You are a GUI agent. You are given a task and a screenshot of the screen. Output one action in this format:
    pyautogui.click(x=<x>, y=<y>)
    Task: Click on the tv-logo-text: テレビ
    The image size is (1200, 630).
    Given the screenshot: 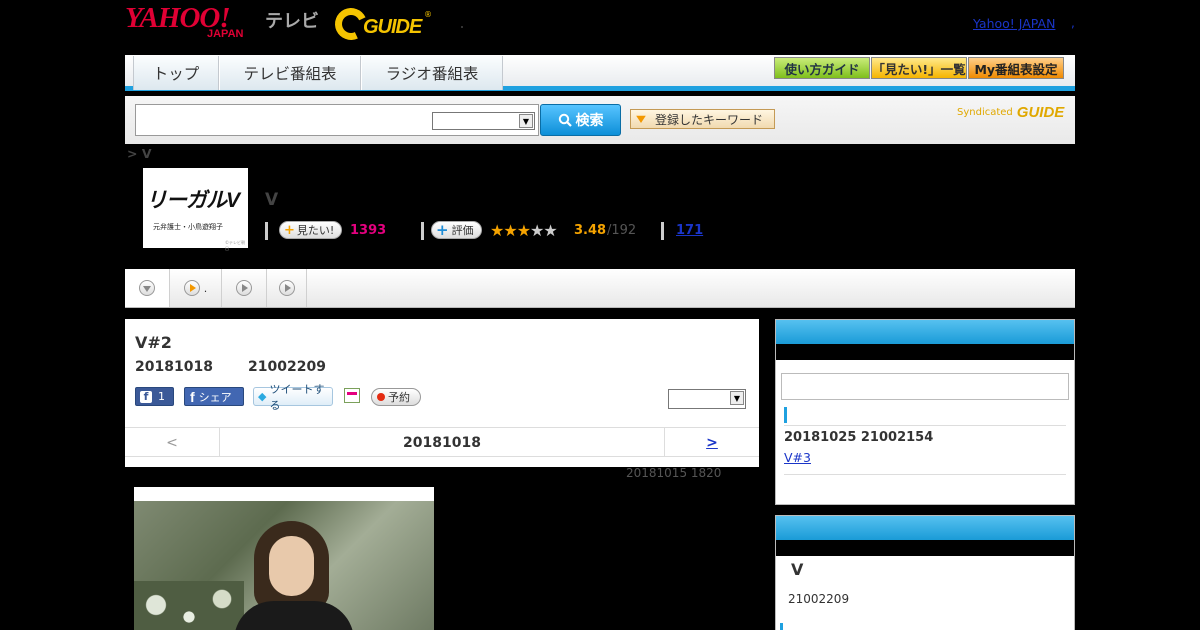 What is the action you would take?
    pyautogui.click(x=292, y=20)
    